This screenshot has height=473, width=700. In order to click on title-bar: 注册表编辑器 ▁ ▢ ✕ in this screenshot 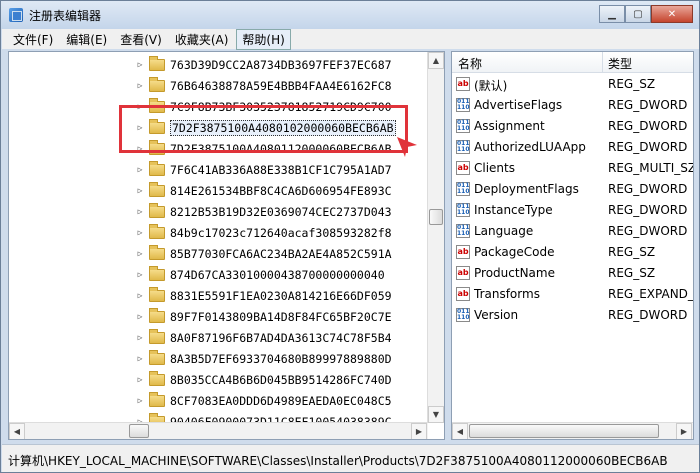, I will do `click(350, 15)`.